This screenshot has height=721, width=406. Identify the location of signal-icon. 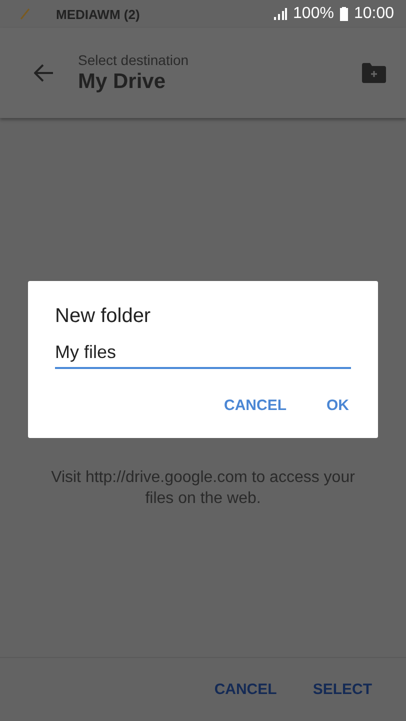
(280, 14).